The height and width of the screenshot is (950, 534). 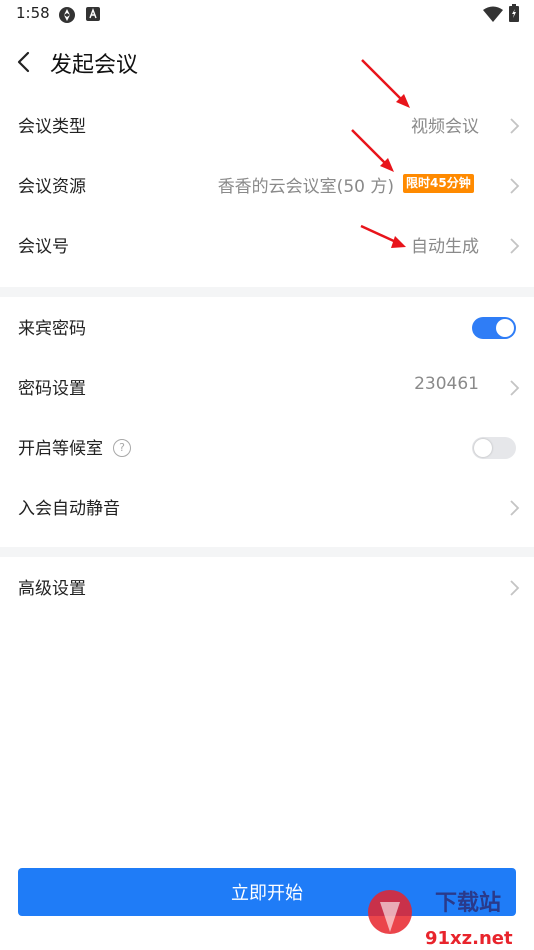 What do you see at coordinates (43, 247) in the screenshot?
I see `meeting-number-label: 会议号` at bounding box center [43, 247].